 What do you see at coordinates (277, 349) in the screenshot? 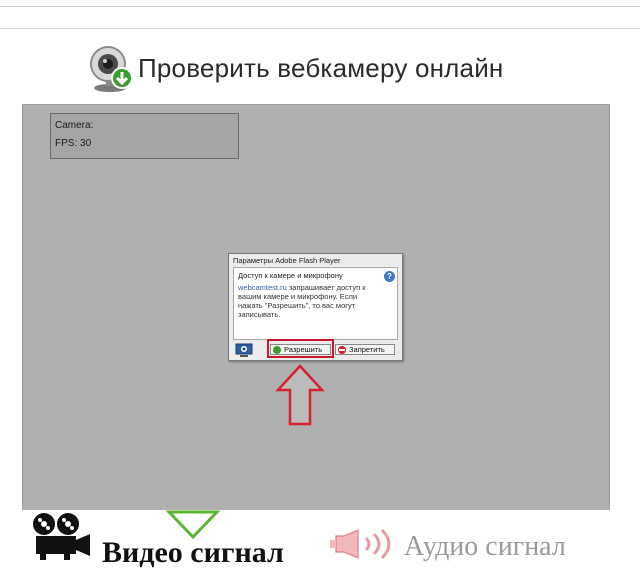
I see `check-icon` at bounding box center [277, 349].